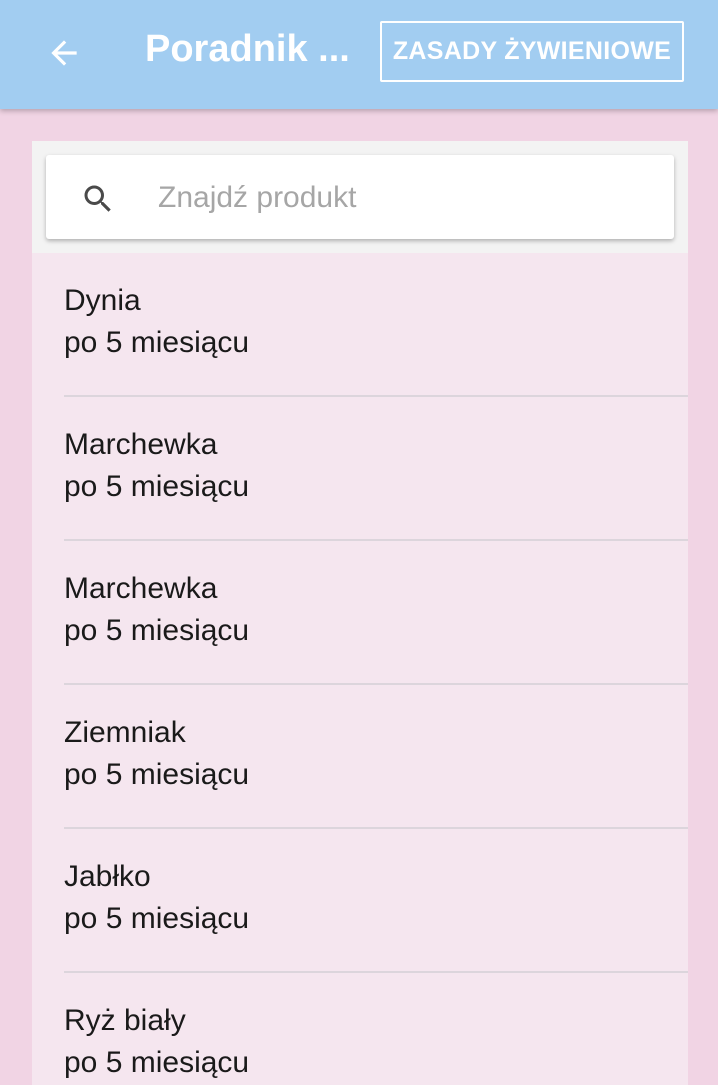 The image size is (718, 1085). I want to click on product-search-input, so click(403, 198).